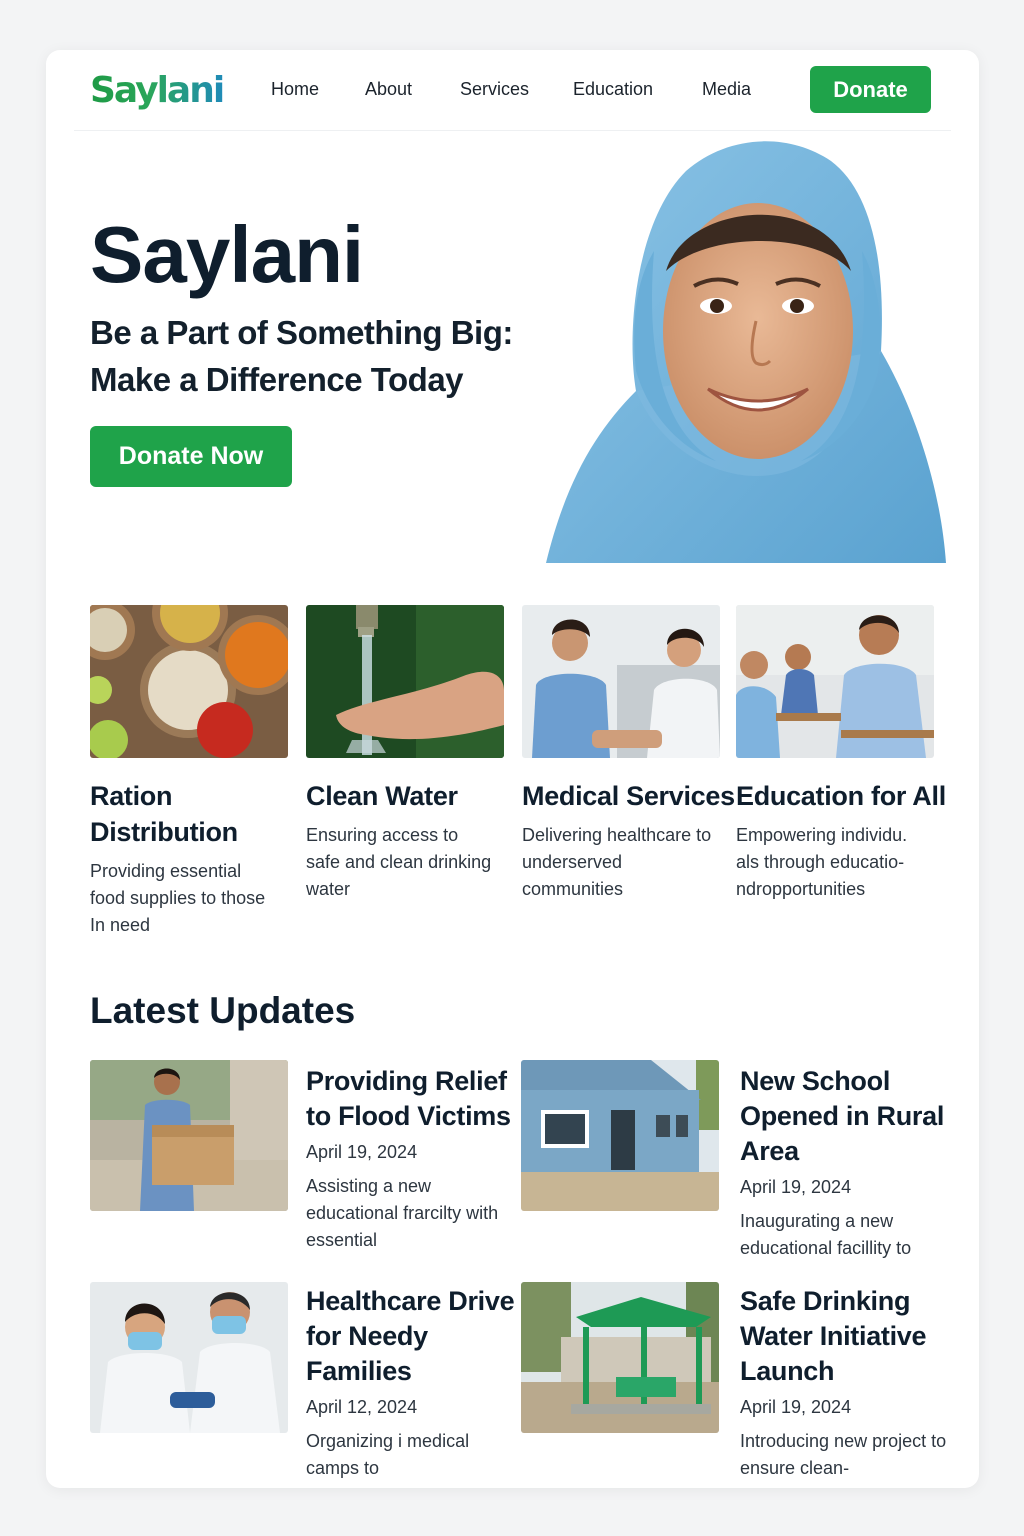 The width and height of the screenshot is (1024, 1536). I want to click on update-date: April 12, 2024, so click(362, 1407).